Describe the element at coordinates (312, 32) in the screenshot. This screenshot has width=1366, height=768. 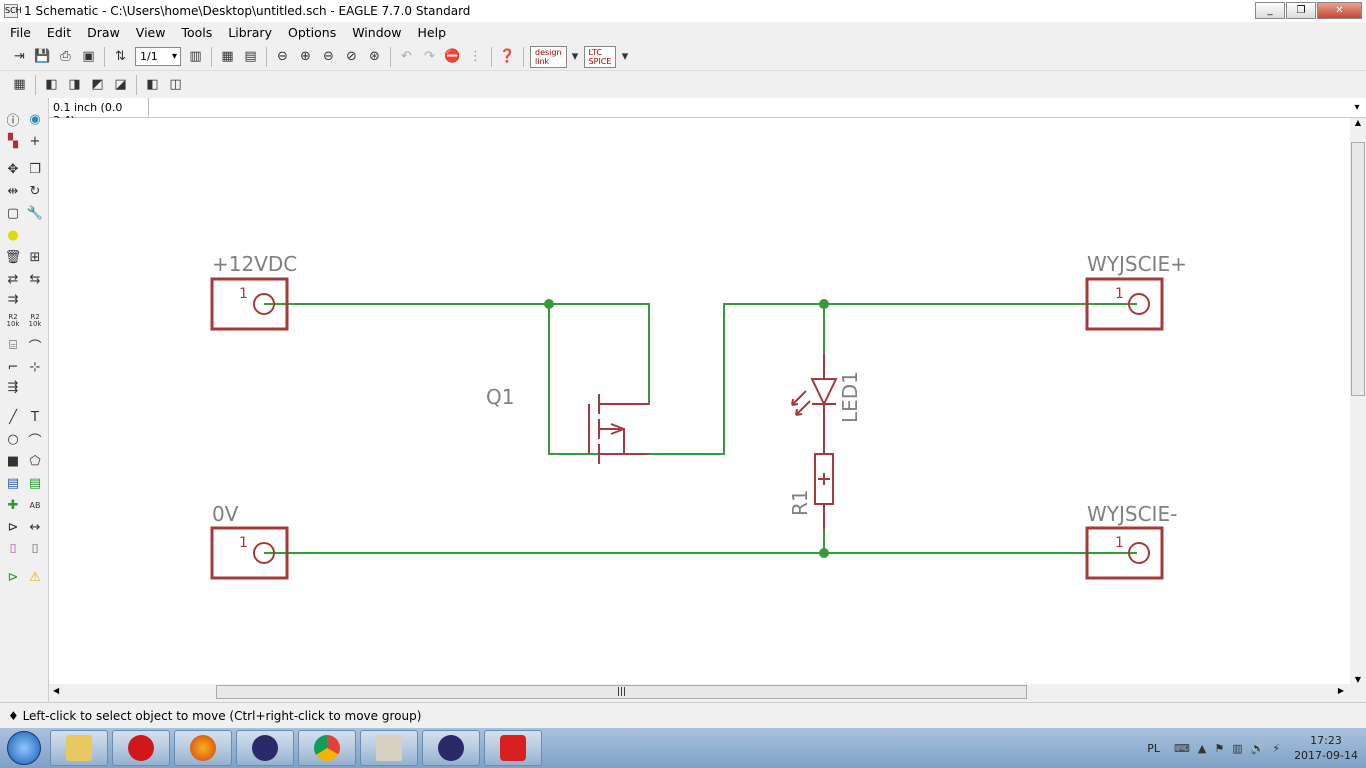
I see `menu-options: Options` at that location.